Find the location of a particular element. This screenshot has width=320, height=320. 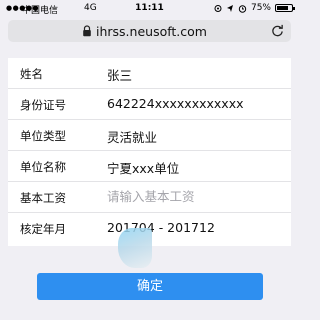

base-salary-label: 基本工资 is located at coordinates (43, 198).